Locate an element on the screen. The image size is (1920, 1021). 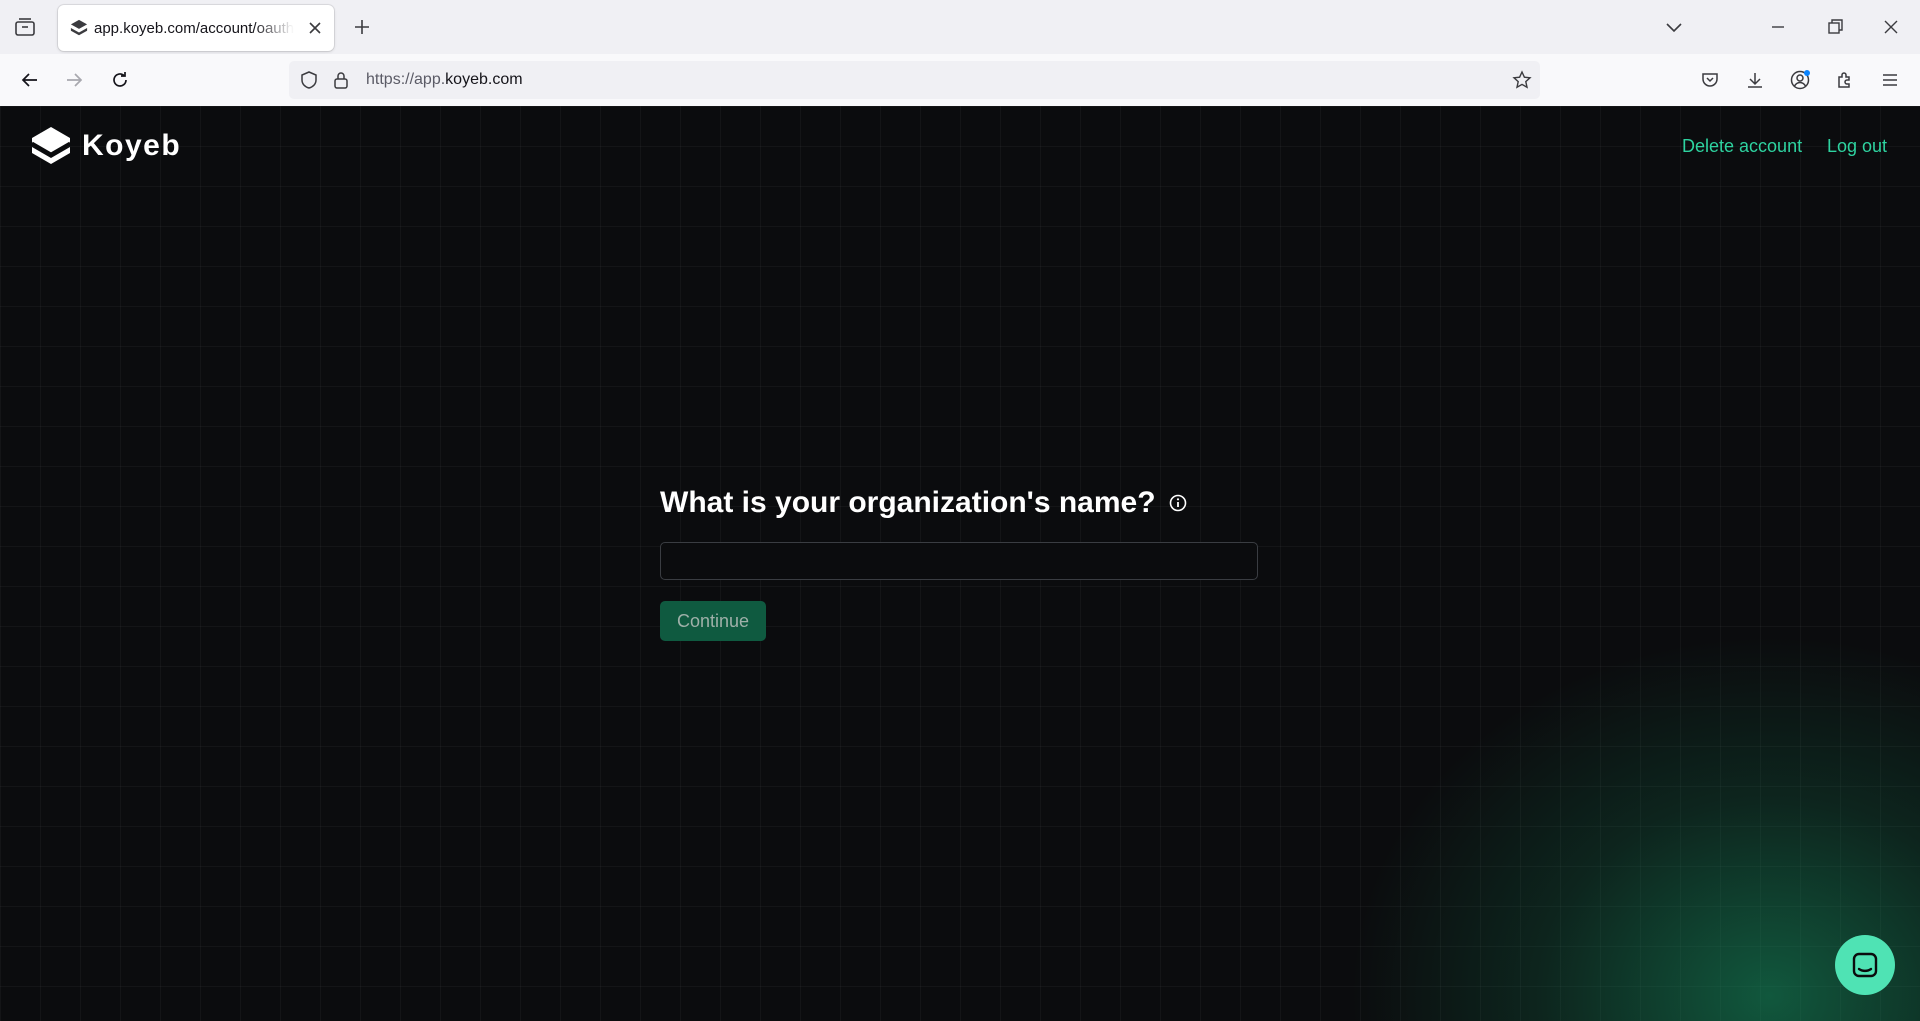
chat-launcher-button is located at coordinates (1865, 965).